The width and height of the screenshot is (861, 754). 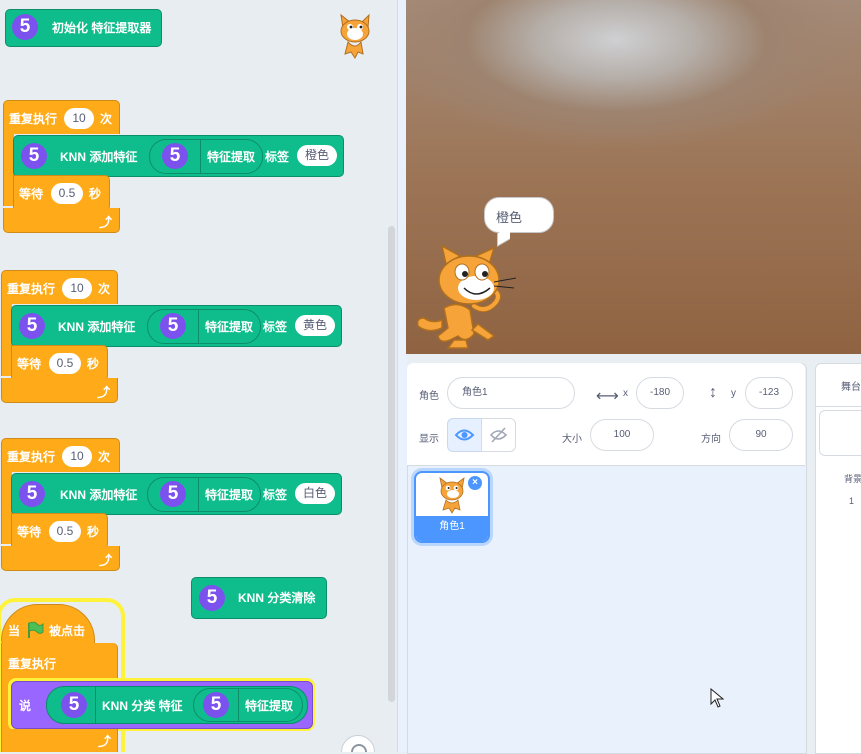 I want to click on sprite-name-text: 角色1, so click(x=475, y=392).